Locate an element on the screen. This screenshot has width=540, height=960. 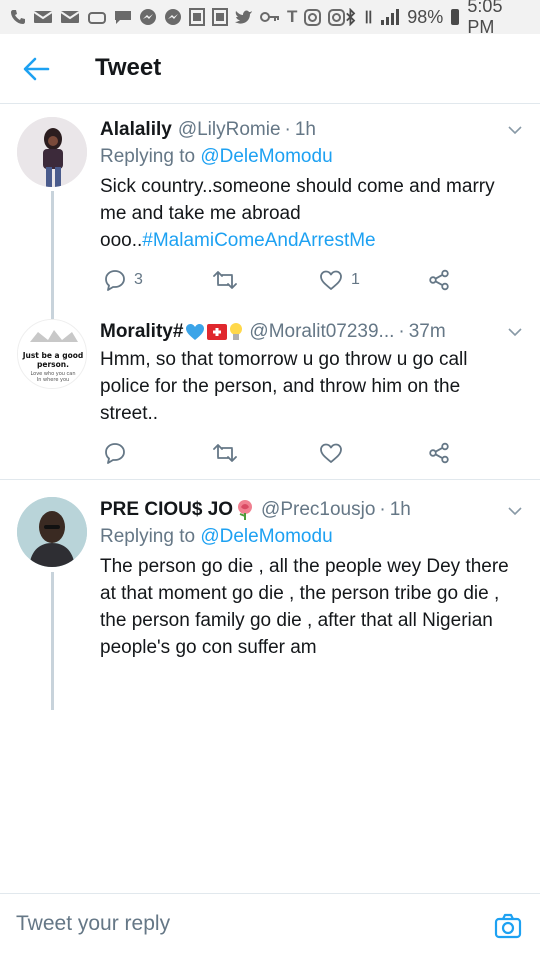
reply-input: Tweet your reply is located at coordinates (93, 924).